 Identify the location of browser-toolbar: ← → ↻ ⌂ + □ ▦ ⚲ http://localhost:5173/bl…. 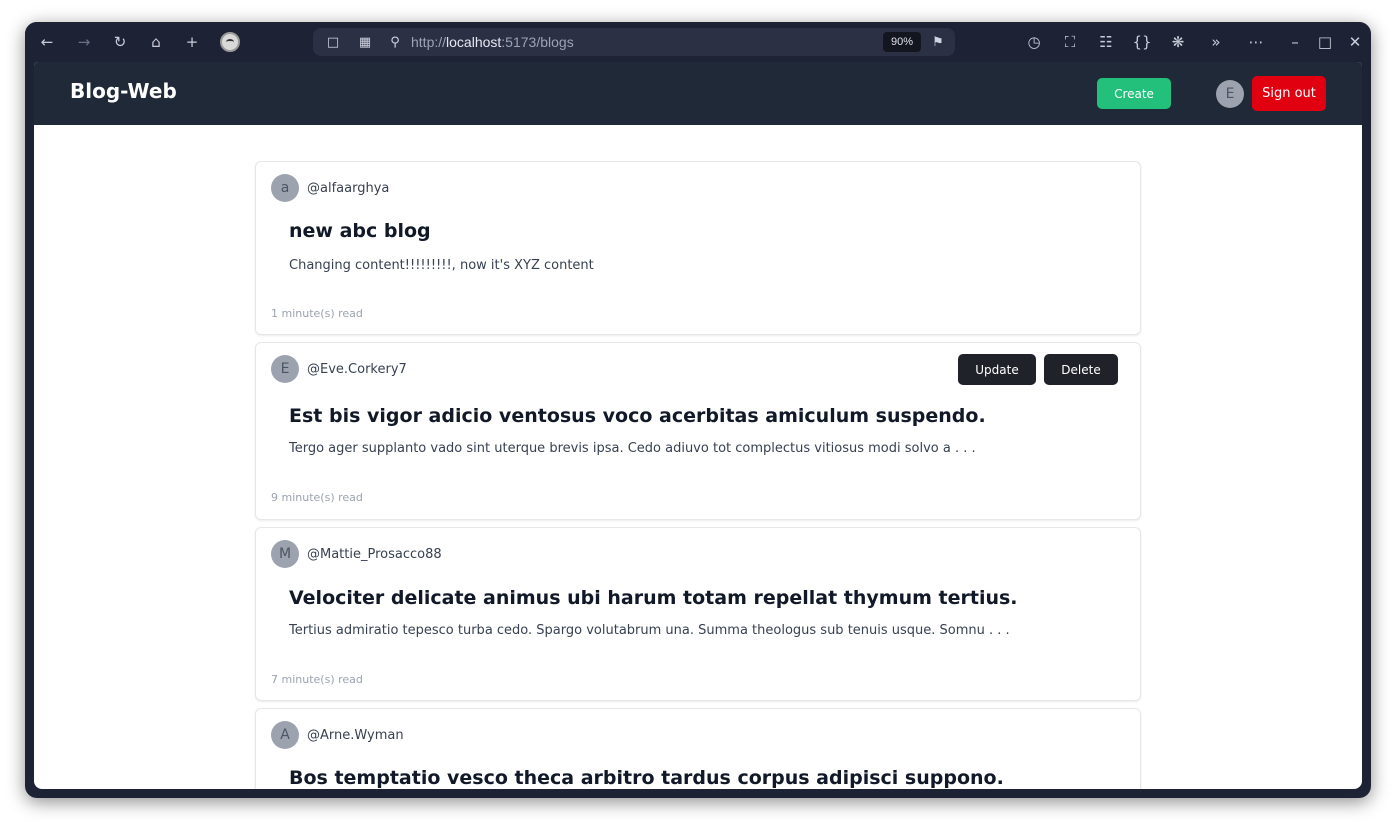
(698, 42).